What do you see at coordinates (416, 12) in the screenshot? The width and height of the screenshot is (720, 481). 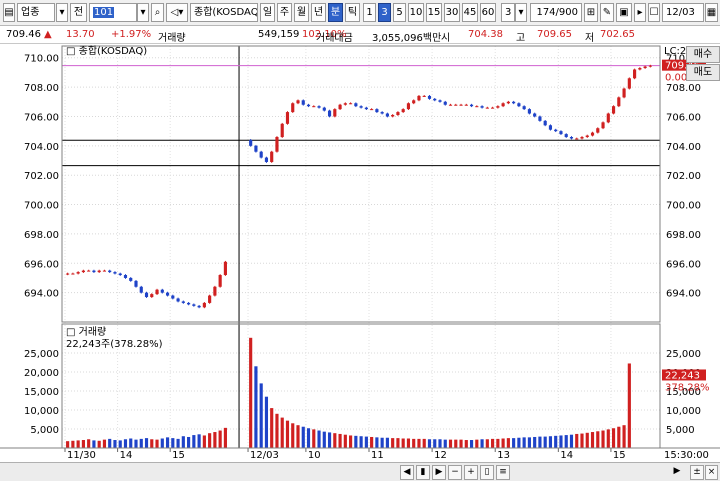 I see `interval-button: 10` at bounding box center [416, 12].